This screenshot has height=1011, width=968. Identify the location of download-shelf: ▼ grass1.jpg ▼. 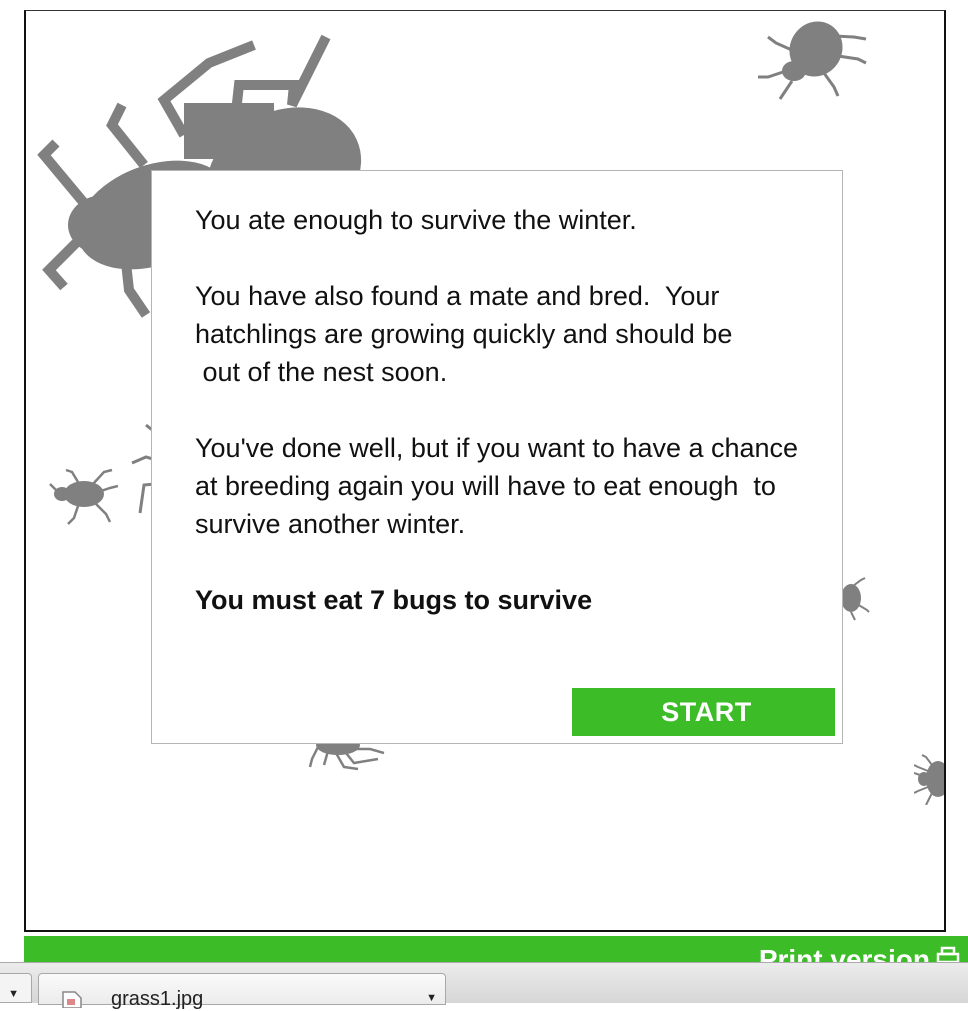
(484, 986).